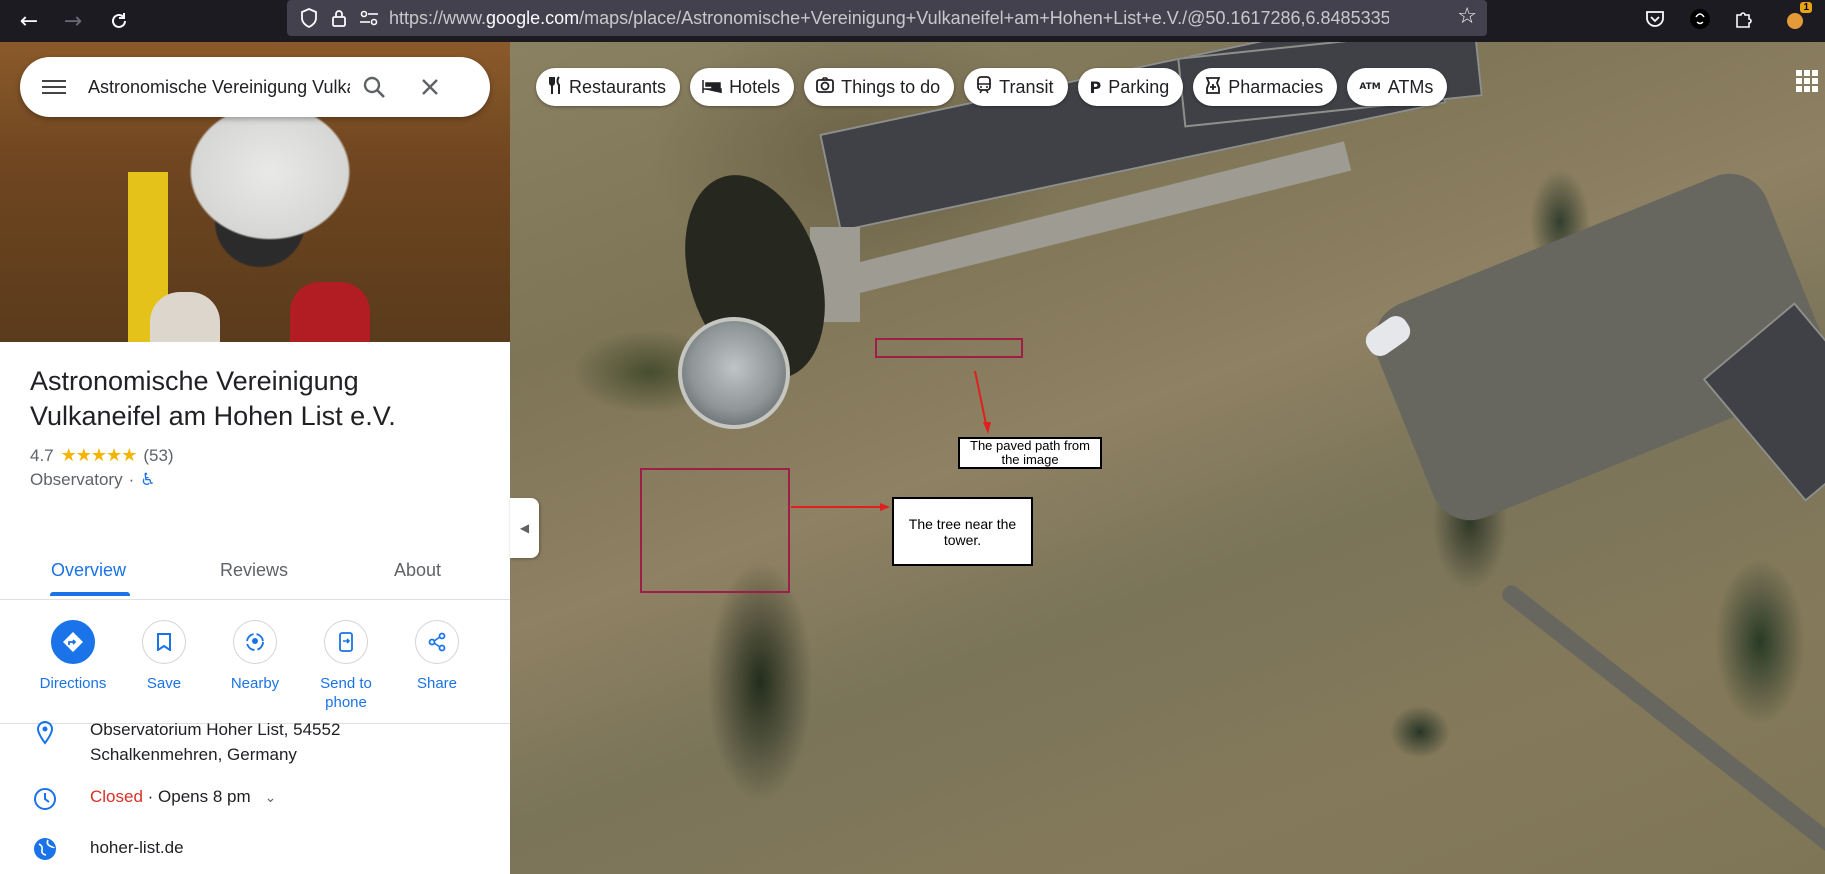 The height and width of the screenshot is (874, 1825). I want to click on extension-avatar-icon, so click(1700, 19).